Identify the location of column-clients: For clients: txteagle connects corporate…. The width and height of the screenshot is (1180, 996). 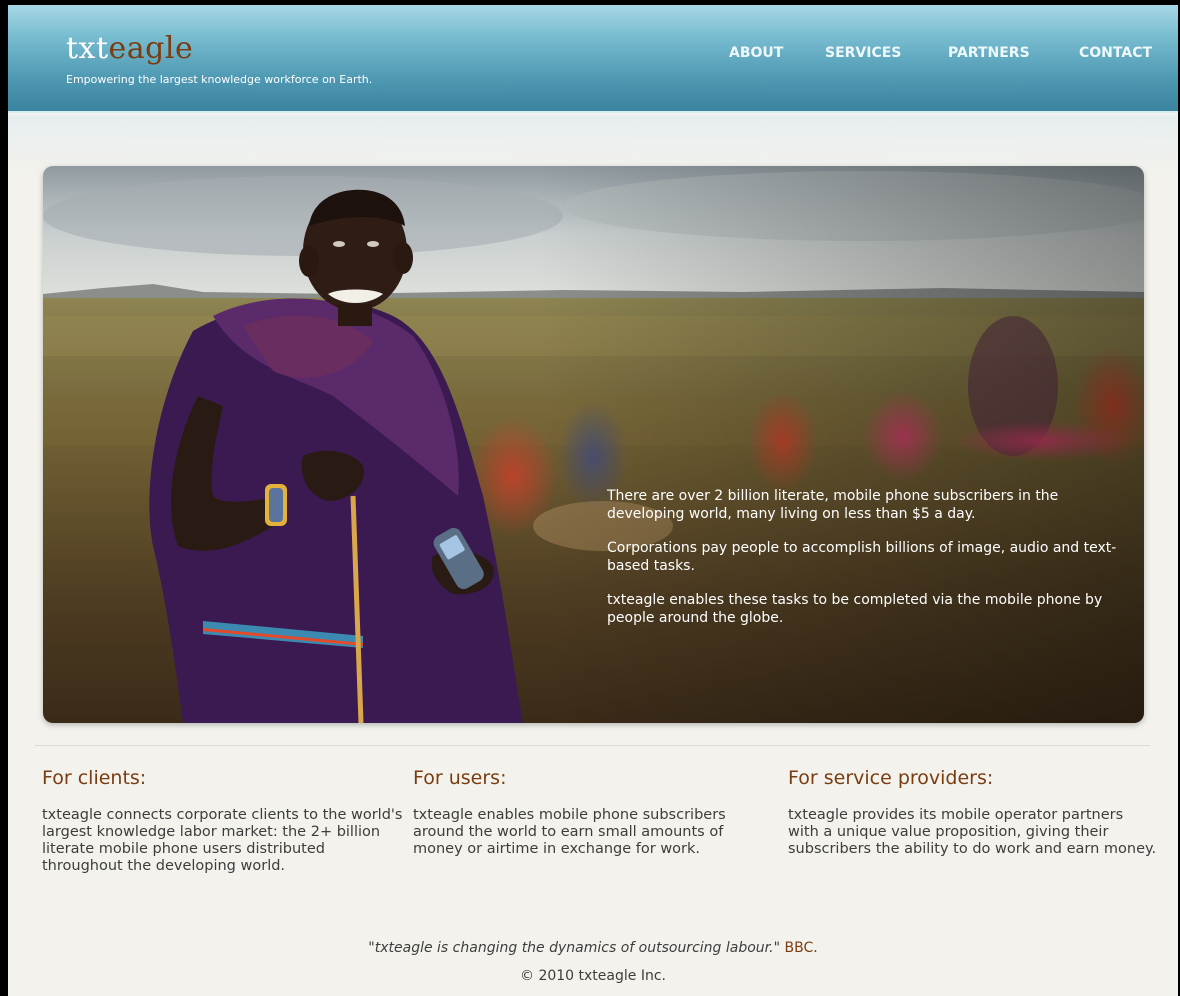
(223, 820).